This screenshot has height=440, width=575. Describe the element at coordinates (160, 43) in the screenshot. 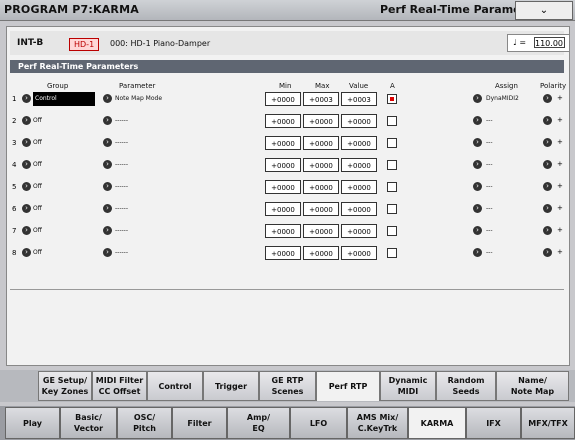

I see `program-name: 000: HD-1 Piano-Damper` at that location.